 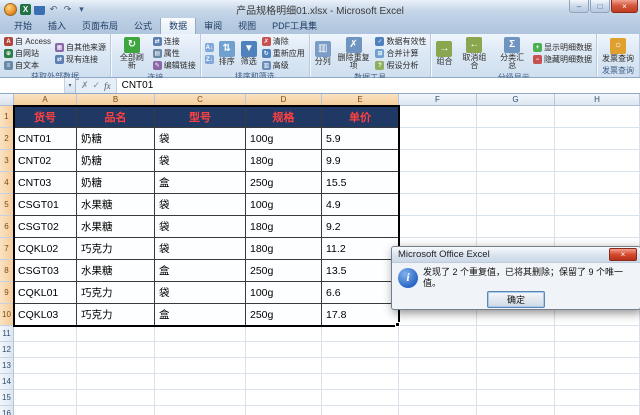 What do you see at coordinates (45, 293) in the screenshot?
I see `cell-A9: CQKL01` at bounding box center [45, 293].